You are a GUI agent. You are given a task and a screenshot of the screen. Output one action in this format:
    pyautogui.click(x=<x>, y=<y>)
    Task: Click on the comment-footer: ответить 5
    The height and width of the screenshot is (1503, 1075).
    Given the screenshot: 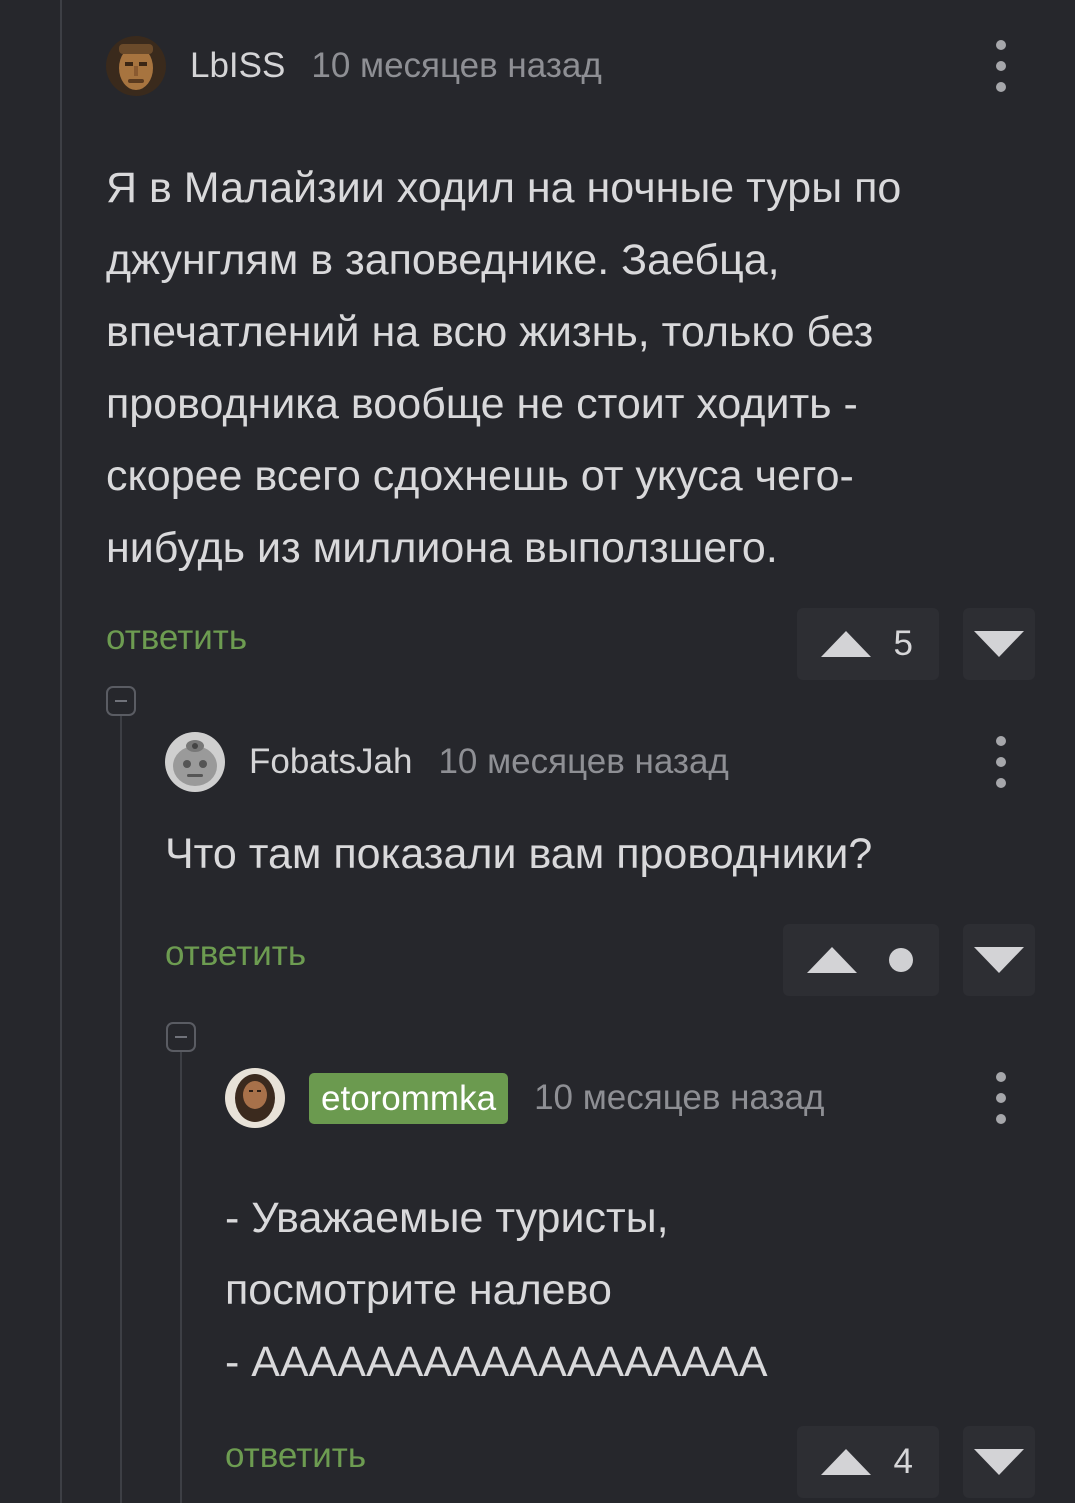 What is the action you would take?
    pyautogui.click(x=570, y=644)
    